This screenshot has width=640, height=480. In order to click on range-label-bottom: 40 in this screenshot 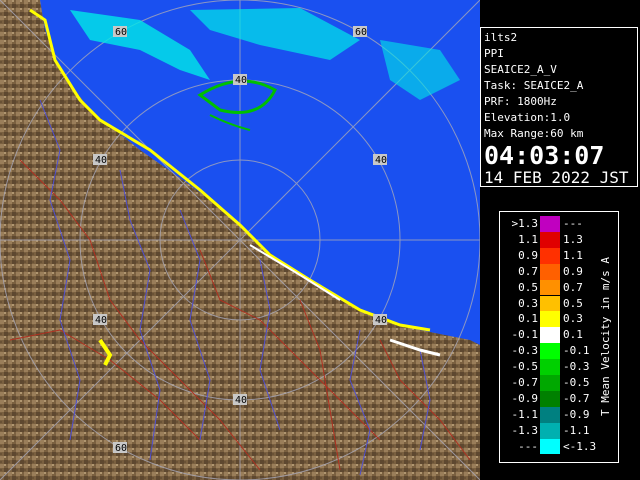, I will do `click(240, 400)`.